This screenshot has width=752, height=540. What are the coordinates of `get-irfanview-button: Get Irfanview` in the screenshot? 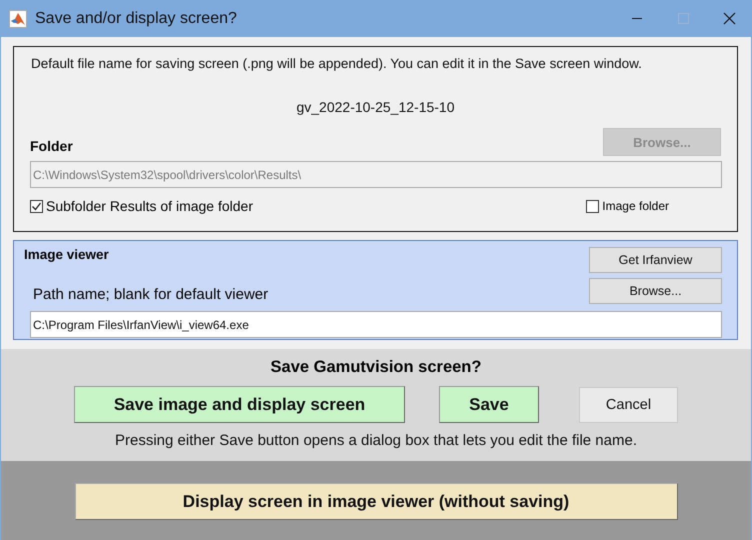 It's located at (655, 260).